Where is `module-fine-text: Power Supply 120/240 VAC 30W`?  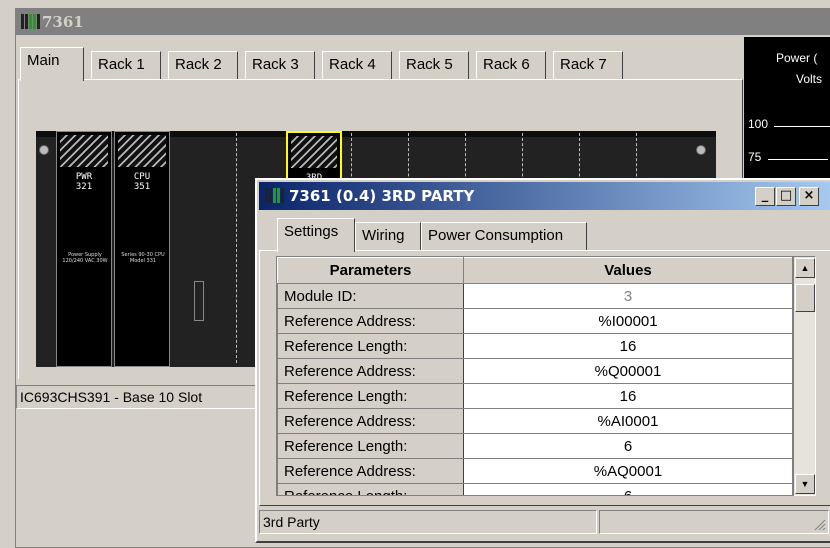
module-fine-text: Power Supply 120/240 VAC 30W is located at coordinates (85, 258).